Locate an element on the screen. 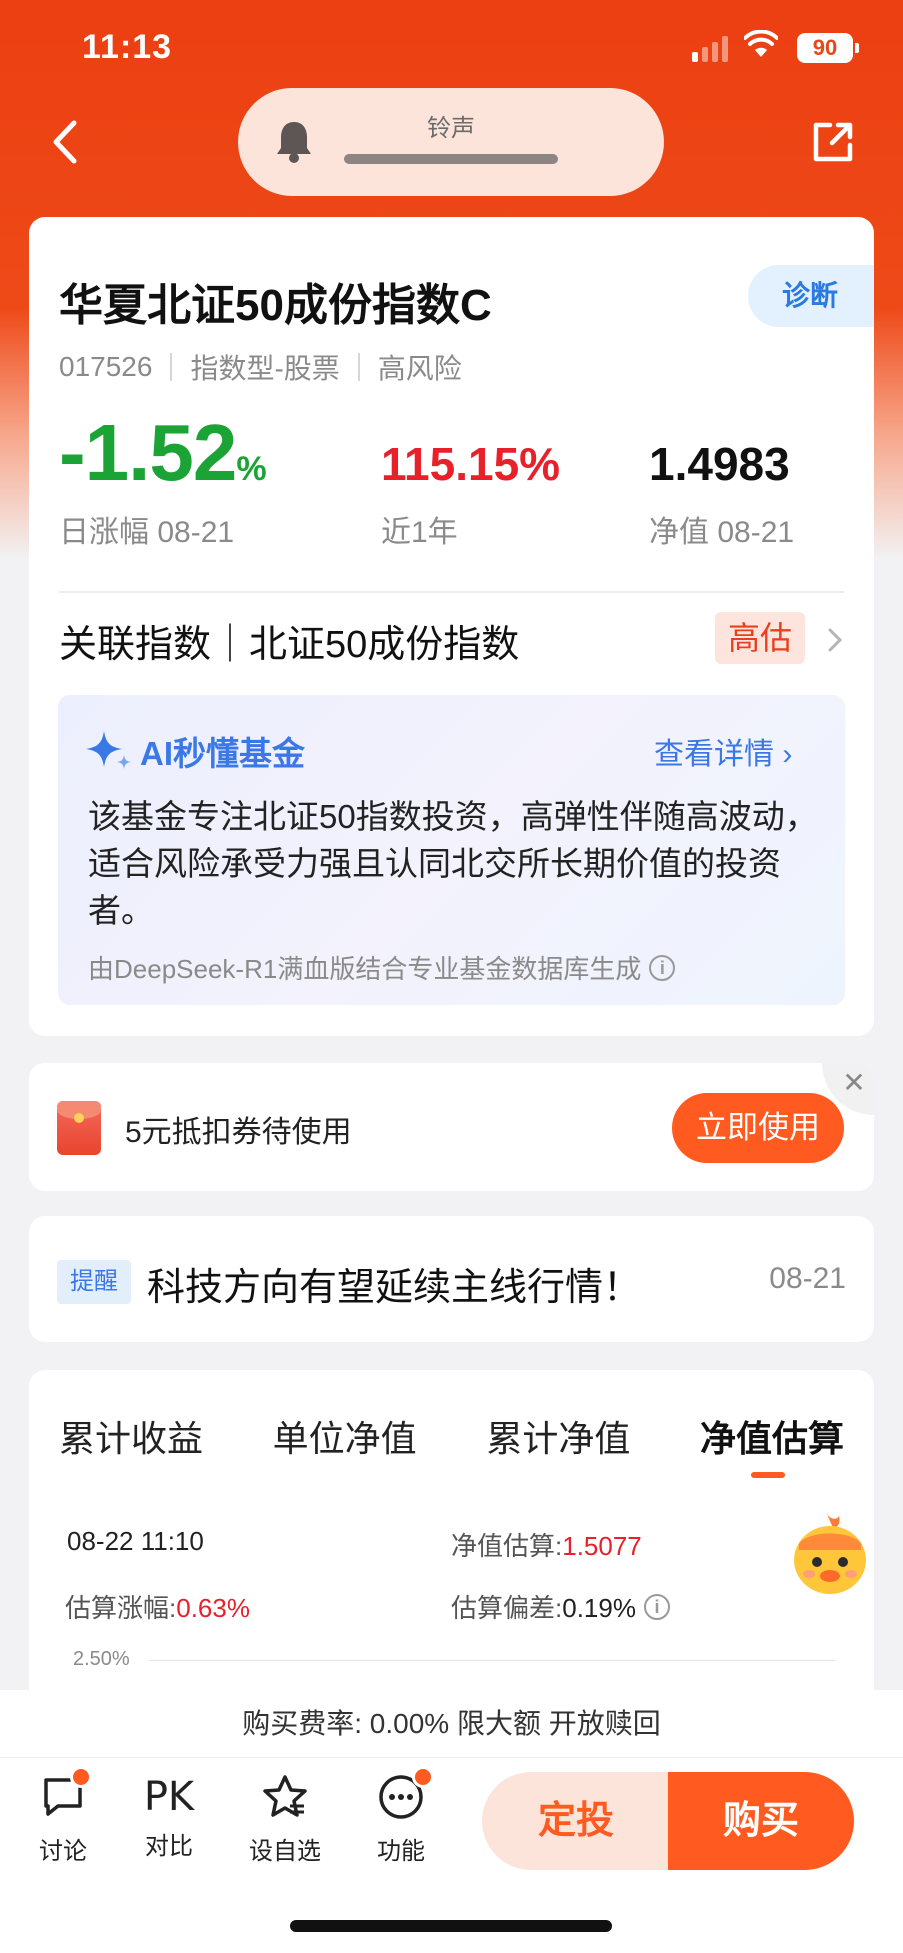  chart-gridline is located at coordinates (492, 1660).